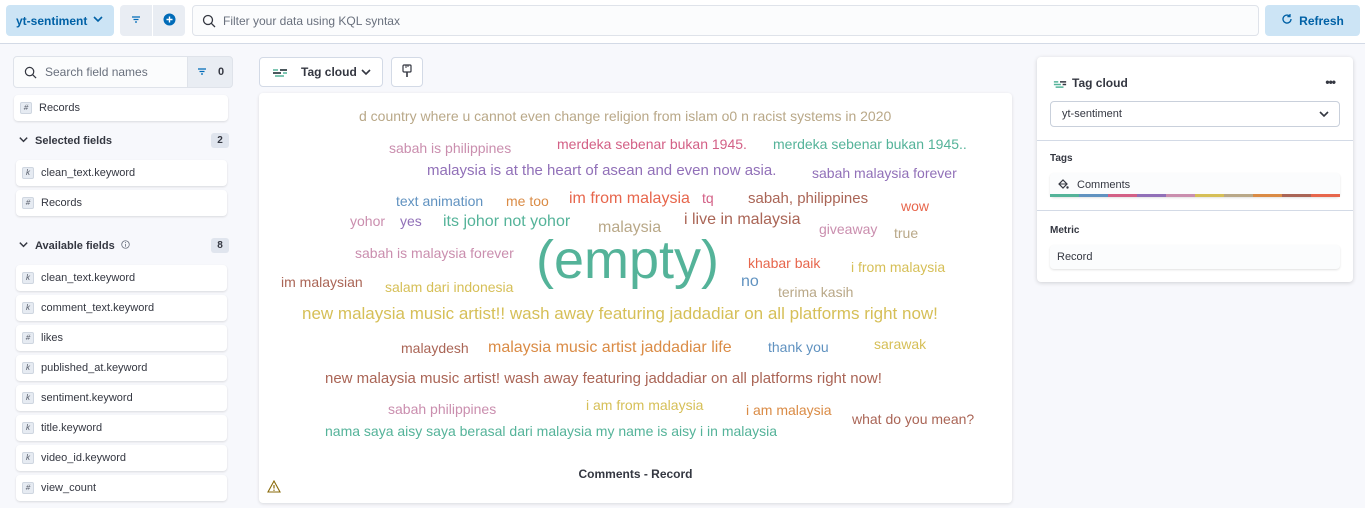 This screenshot has height=508, width=1365. Describe the element at coordinates (121, 428) in the screenshot. I see `field-item: k title.keyword` at that location.